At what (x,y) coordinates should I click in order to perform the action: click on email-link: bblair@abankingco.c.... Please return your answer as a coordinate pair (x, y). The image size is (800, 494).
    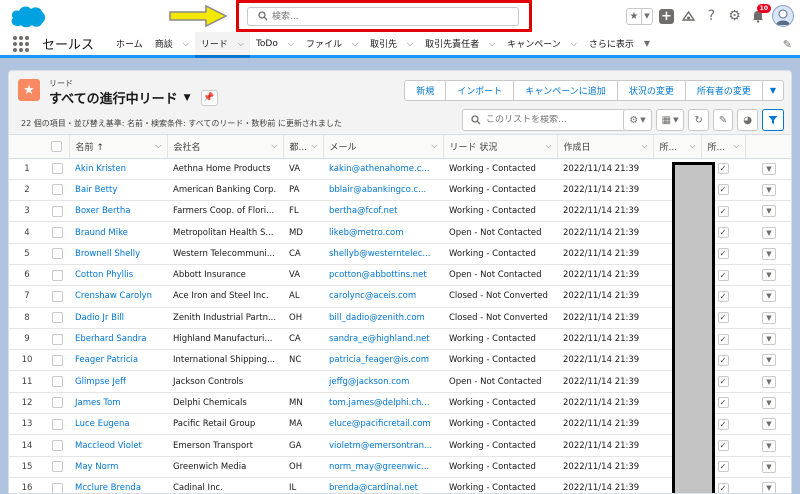
    Looking at the image, I should click on (383, 190).